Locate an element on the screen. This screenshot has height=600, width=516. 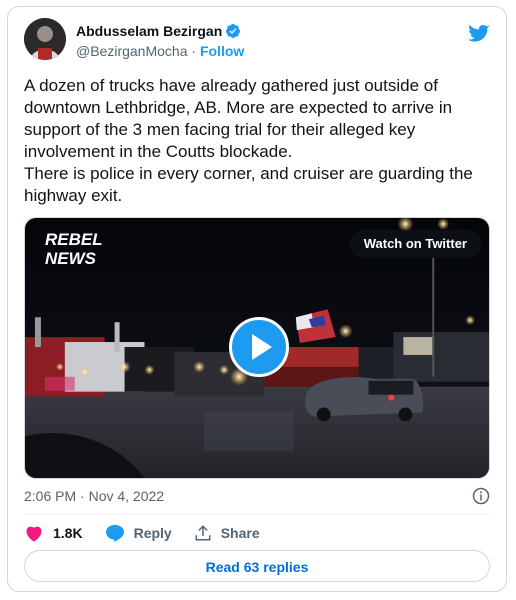
play-button is located at coordinates (259, 347).